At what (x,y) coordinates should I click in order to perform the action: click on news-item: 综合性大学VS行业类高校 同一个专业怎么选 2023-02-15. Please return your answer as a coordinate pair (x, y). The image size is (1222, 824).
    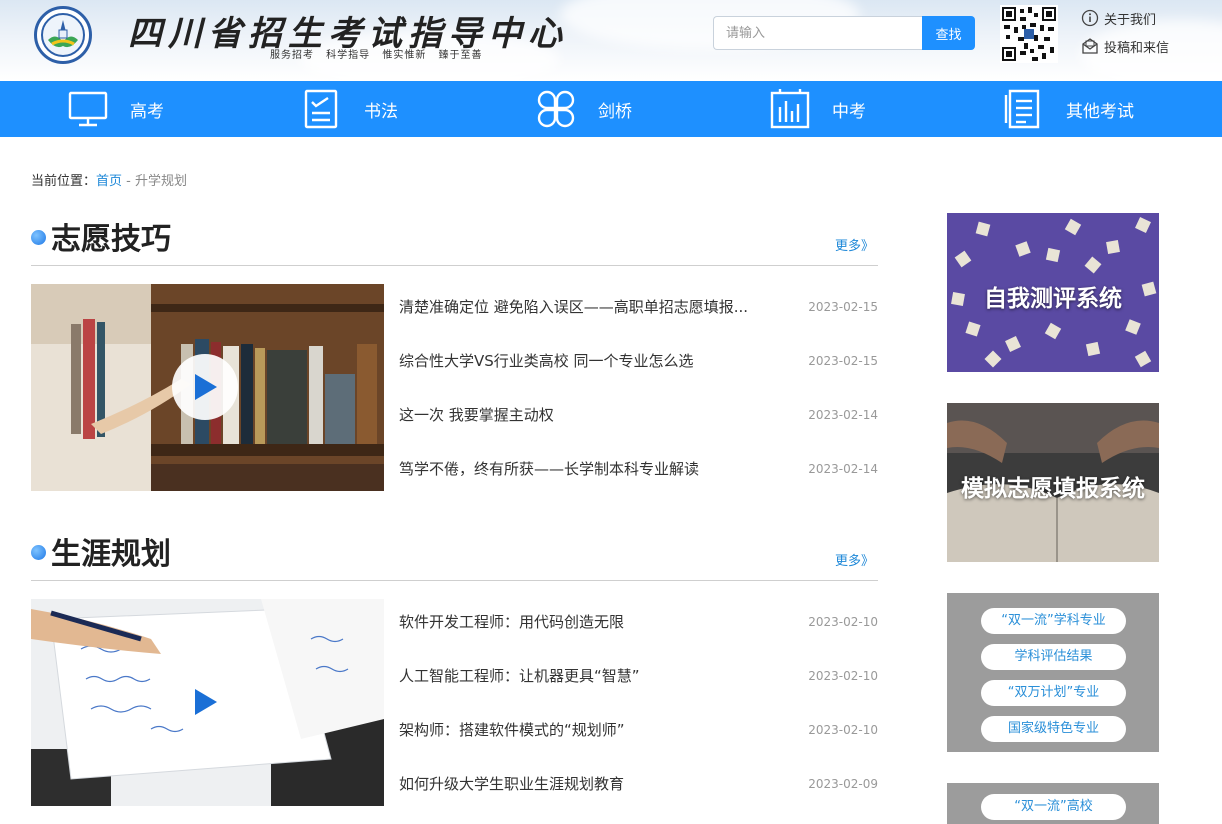
    Looking at the image, I should click on (638, 365).